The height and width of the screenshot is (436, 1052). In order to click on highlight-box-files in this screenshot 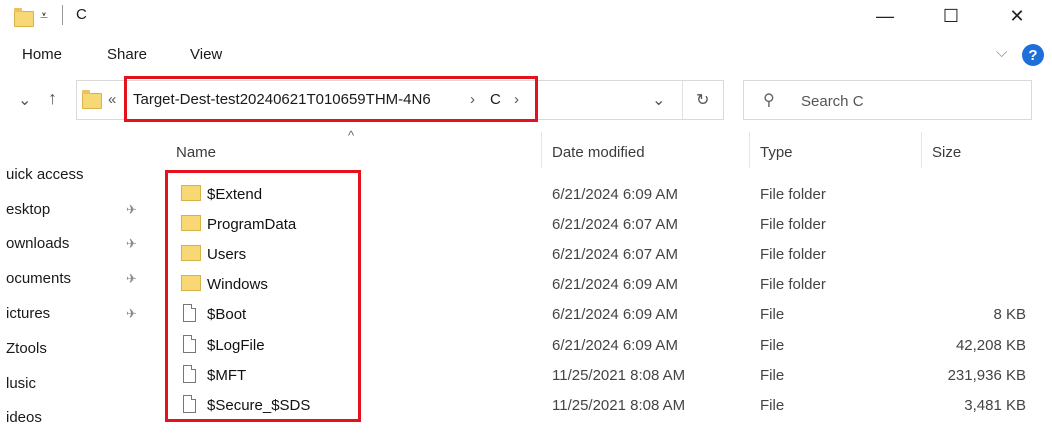, I will do `click(263, 296)`.